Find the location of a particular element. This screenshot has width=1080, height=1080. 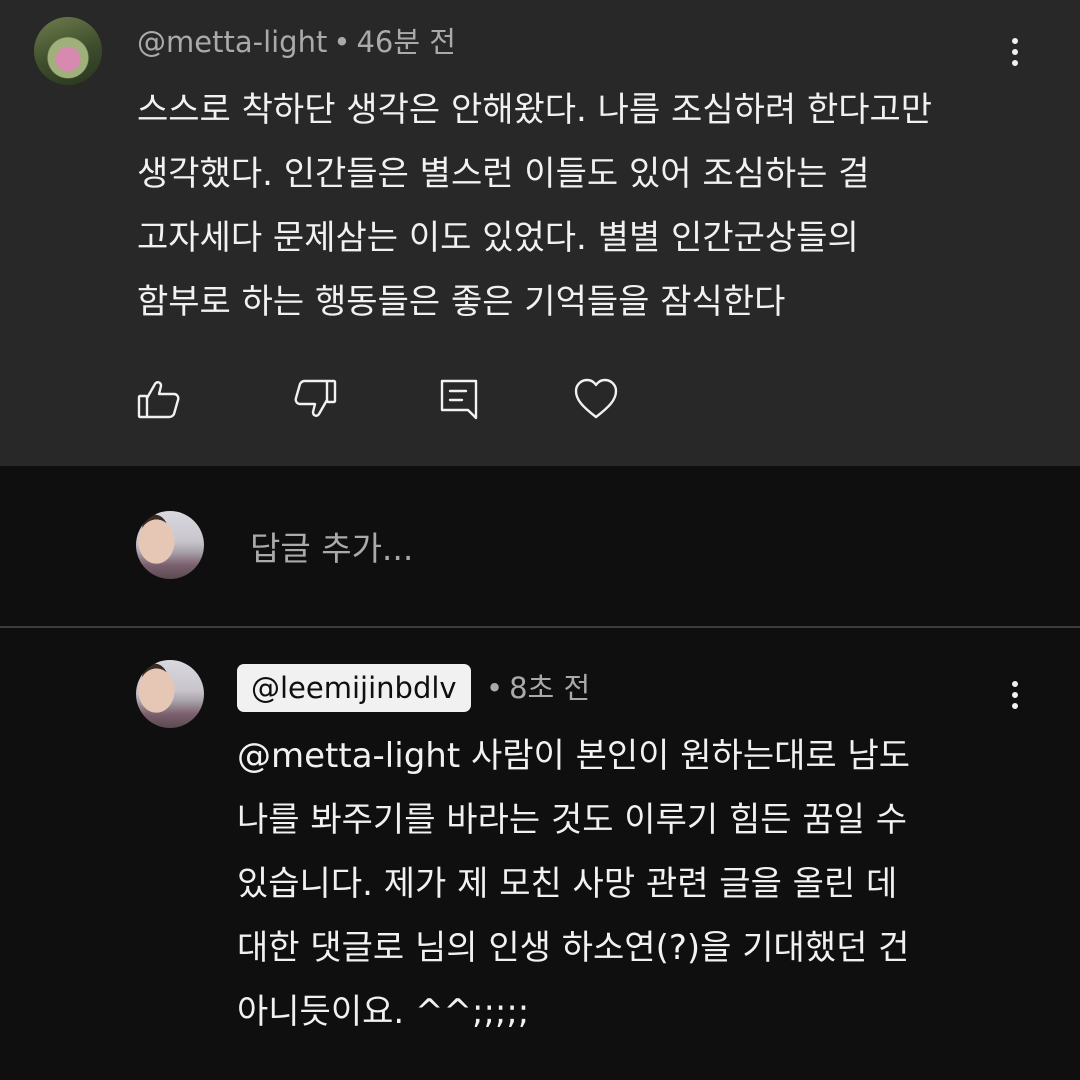

avatar-current-user is located at coordinates (170, 545).